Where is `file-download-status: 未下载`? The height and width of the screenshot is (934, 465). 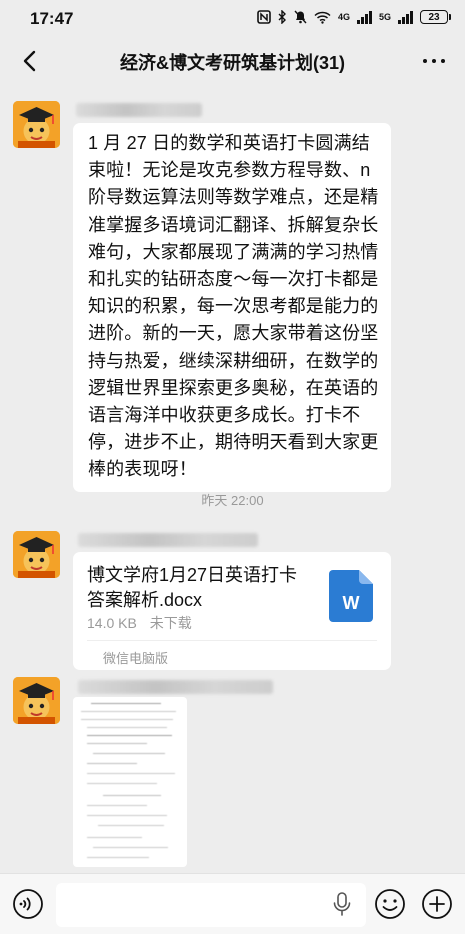
file-download-status: 未下载 is located at coordinates (170, 623).